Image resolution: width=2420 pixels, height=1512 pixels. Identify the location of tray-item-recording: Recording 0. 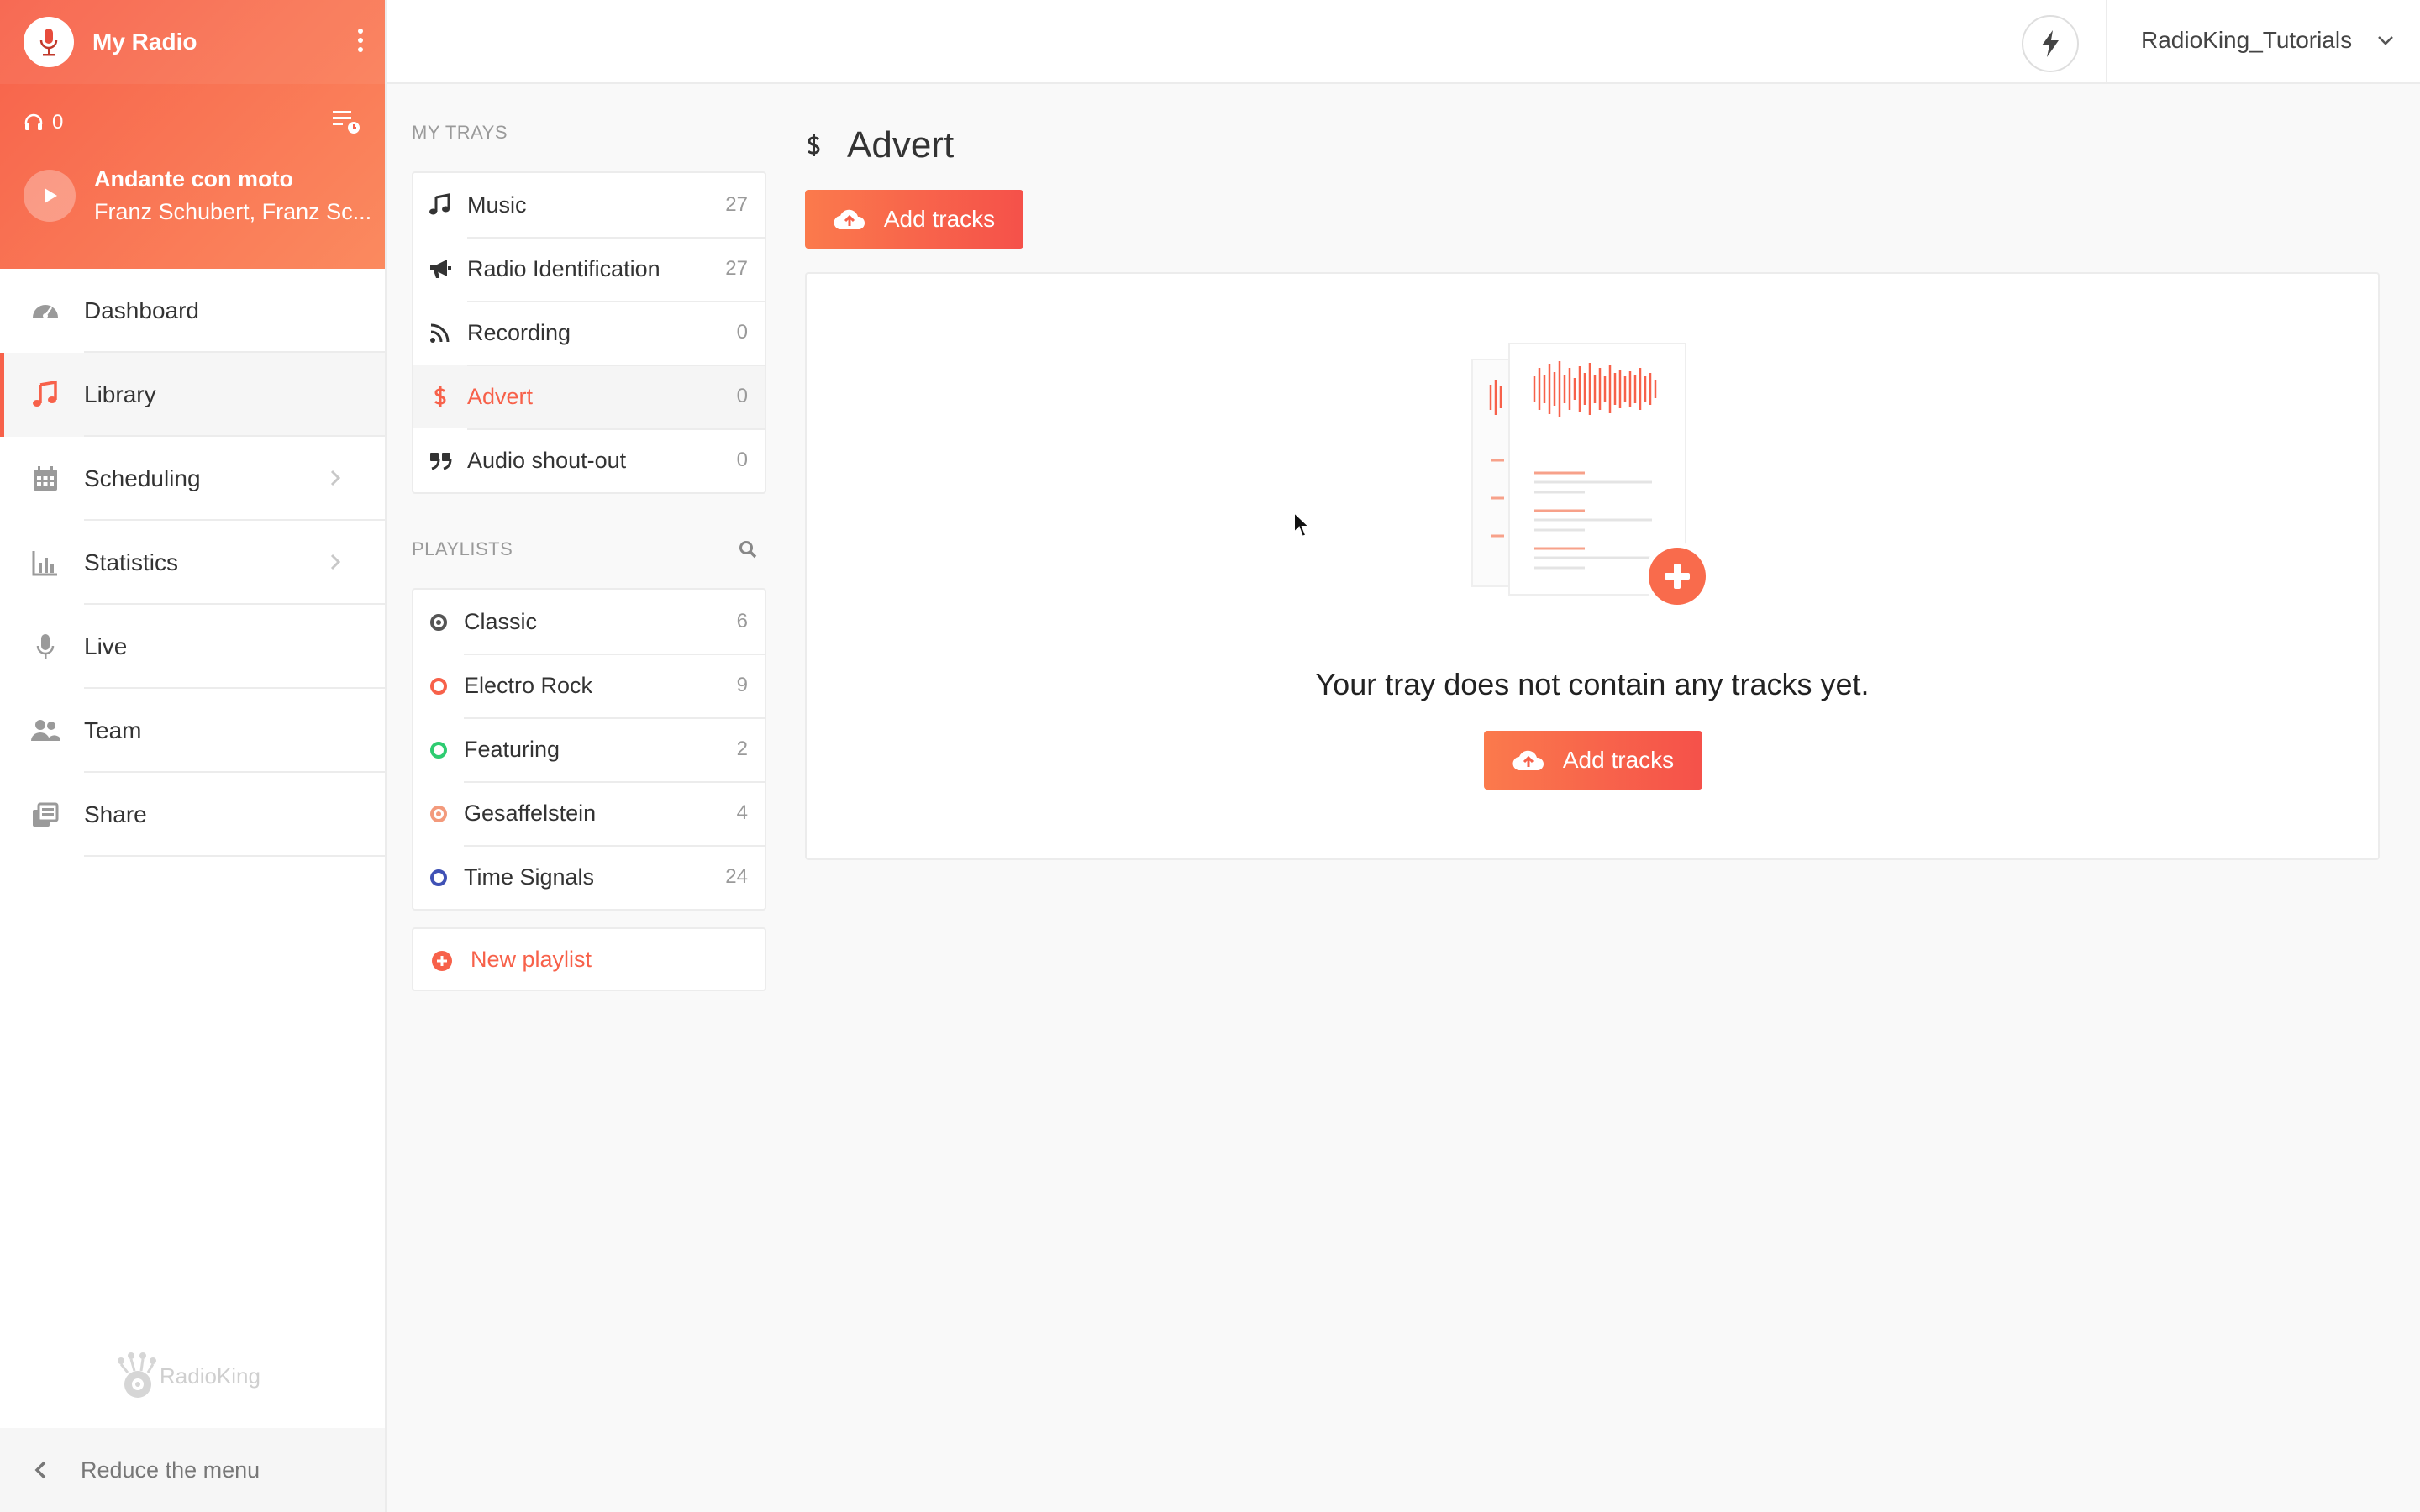
(589, 333).